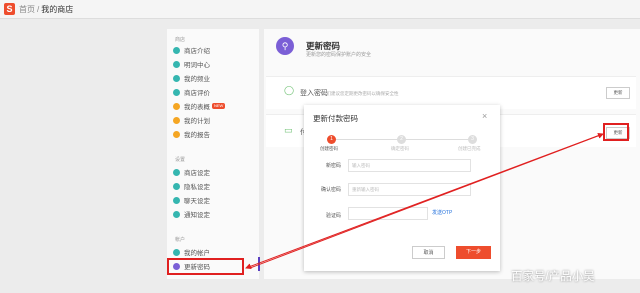 This screenshot has width=640, height=293. What do you see at coordinates (553, 277) in the screenshot?
I see `watermark-text: 百家号/产品小吴` at bounding box center [553, 277].